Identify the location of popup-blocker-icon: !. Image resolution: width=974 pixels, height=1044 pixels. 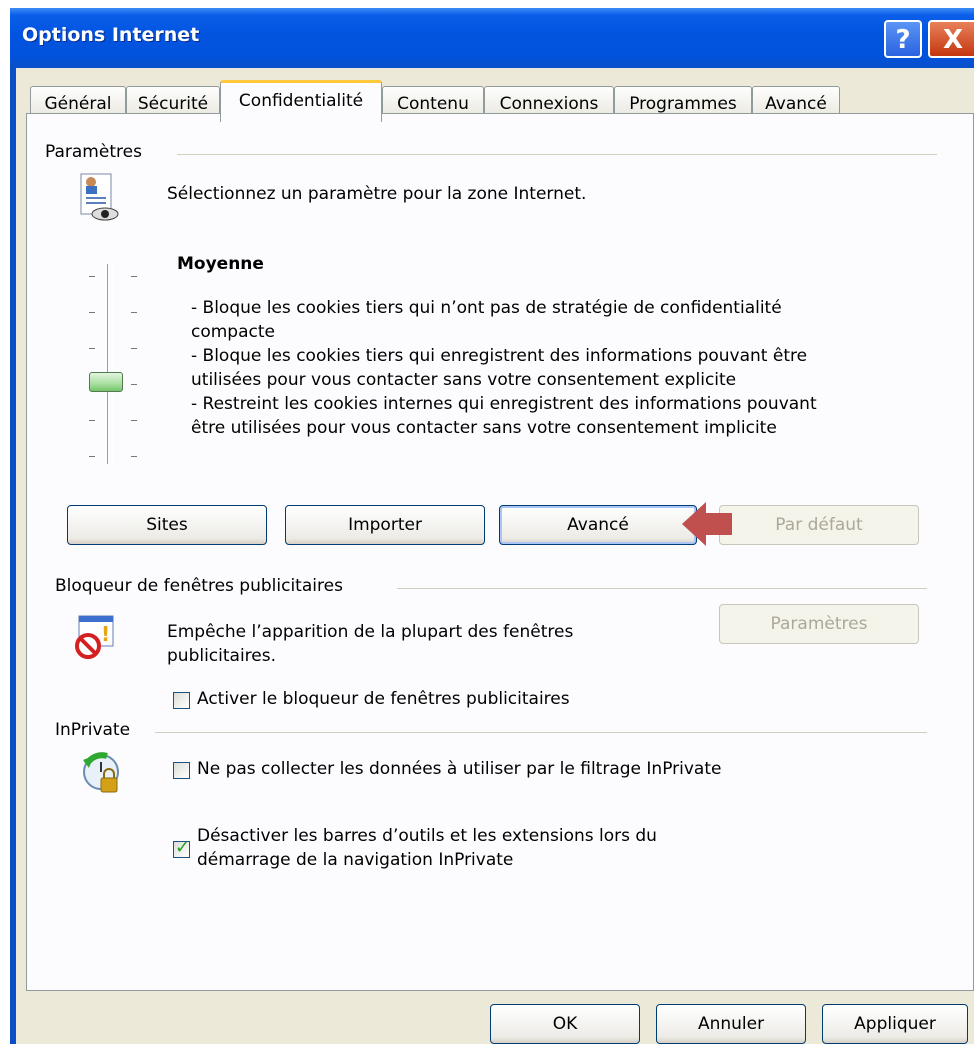
(94, 637).